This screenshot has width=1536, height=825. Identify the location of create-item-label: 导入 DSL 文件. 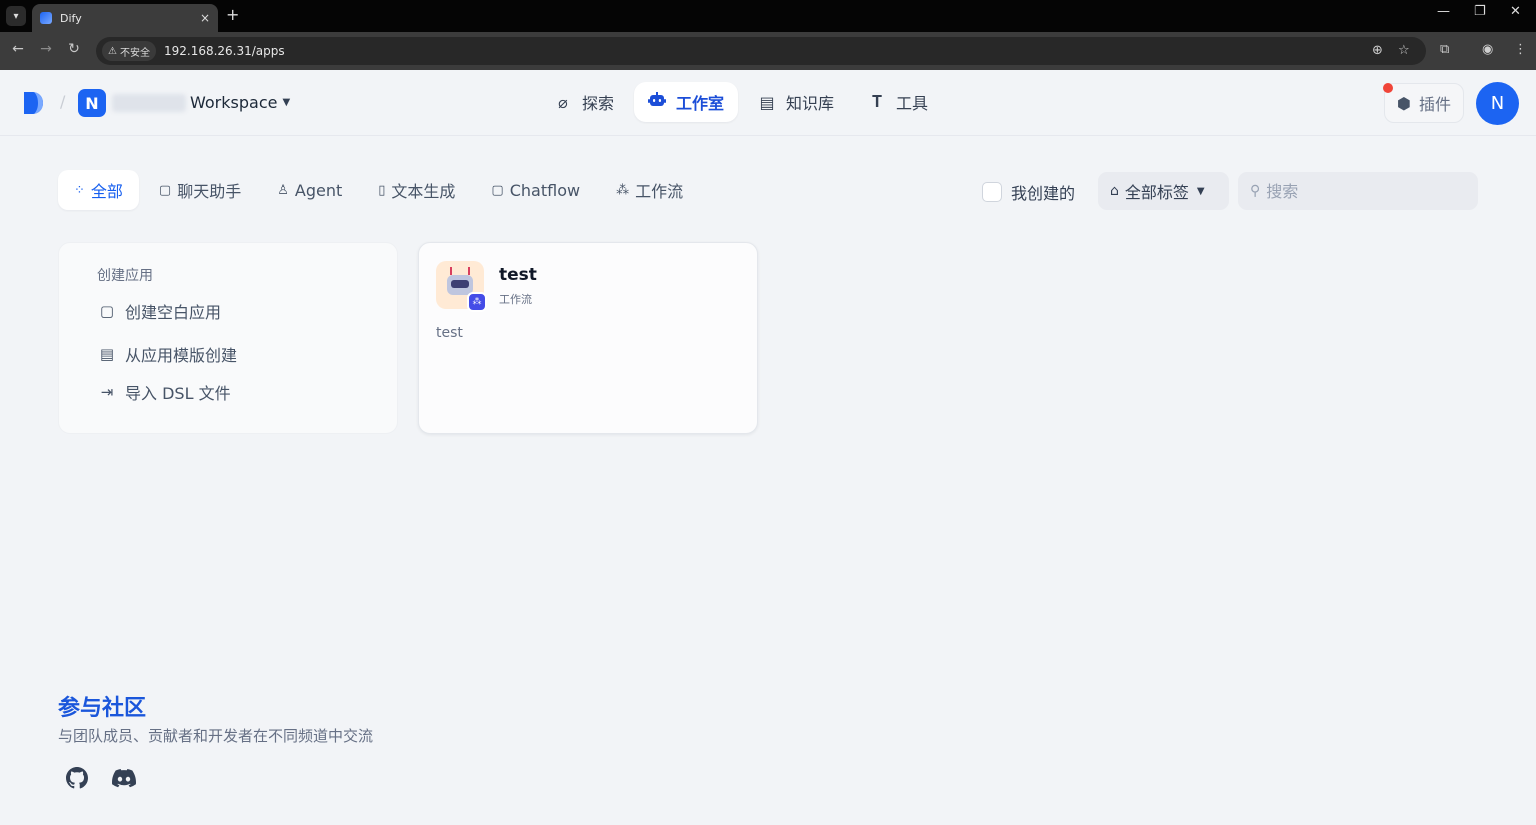
(178, 393).